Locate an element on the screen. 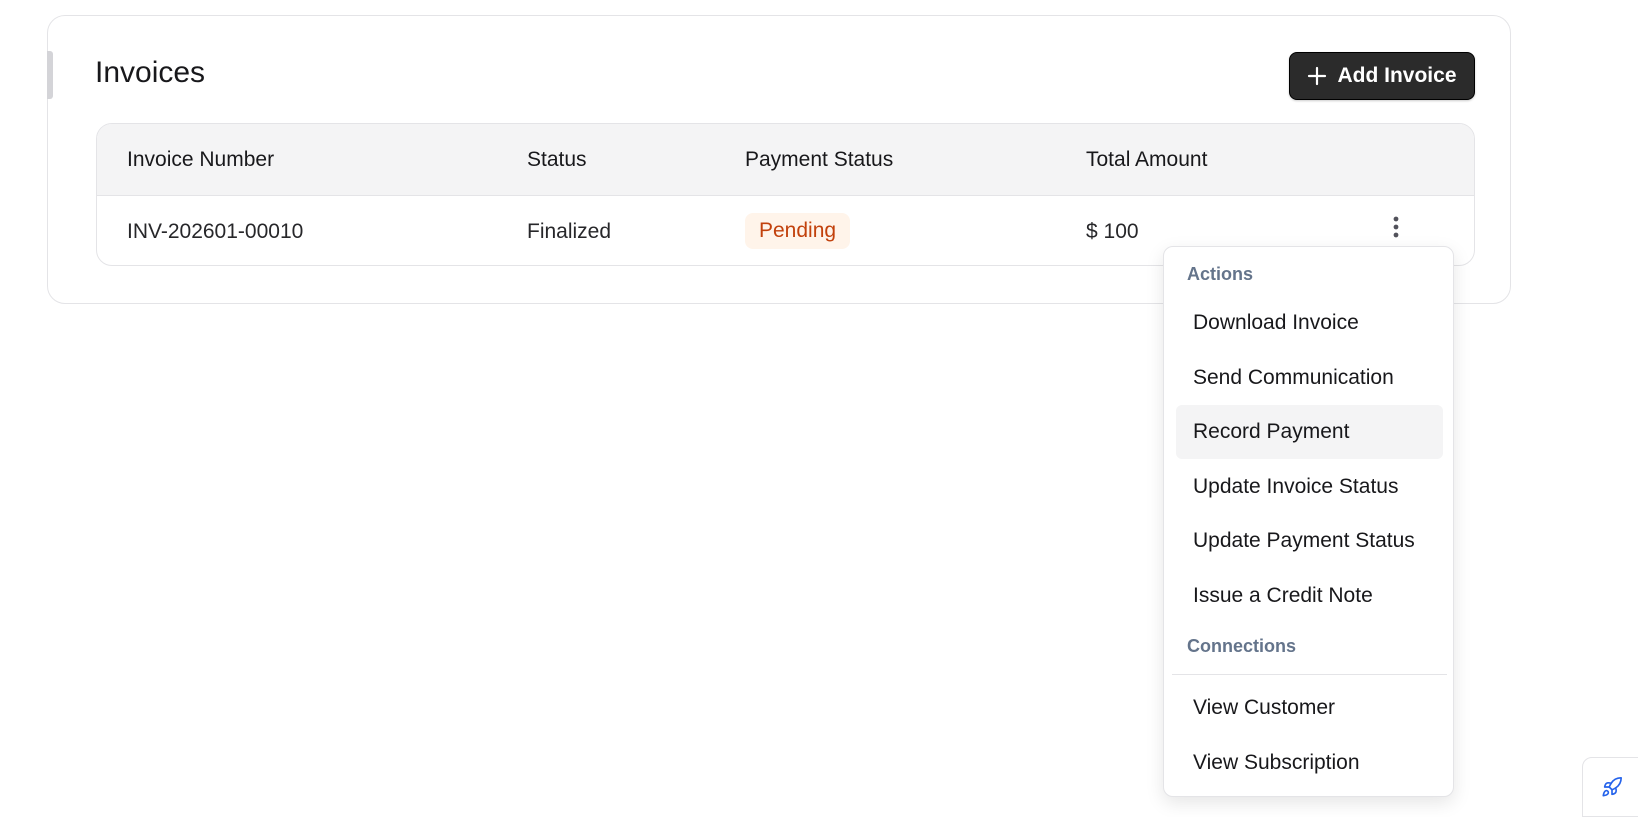 Image resolution: width=1638 pixels, height=817 pixels. launcher-widget is located at coordinates (1610, 787).